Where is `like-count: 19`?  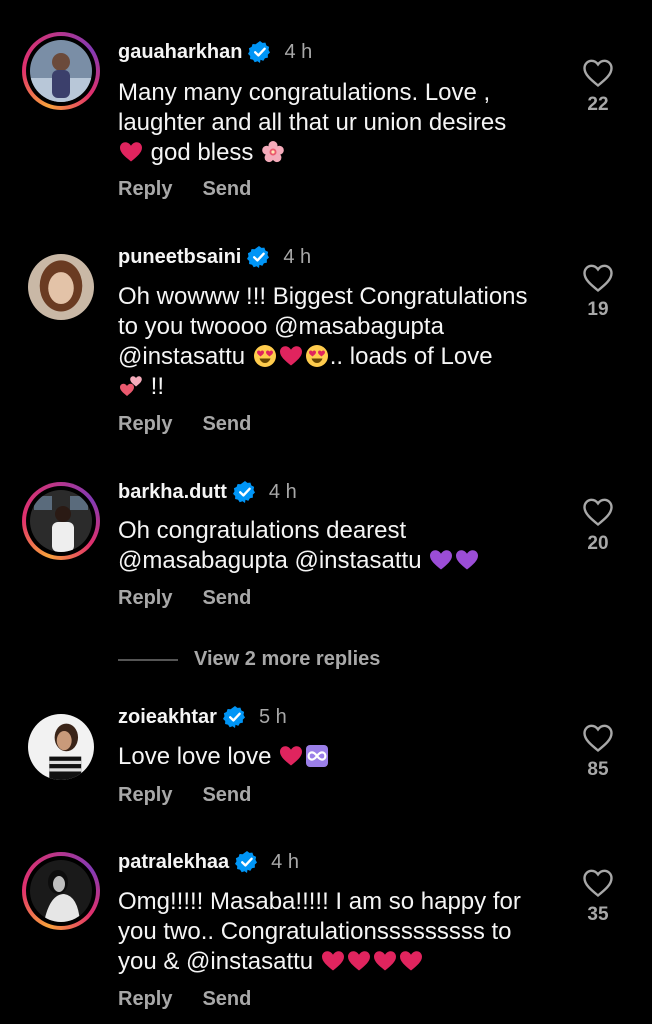
like-count: 19 is located at coordinates (598, 309).